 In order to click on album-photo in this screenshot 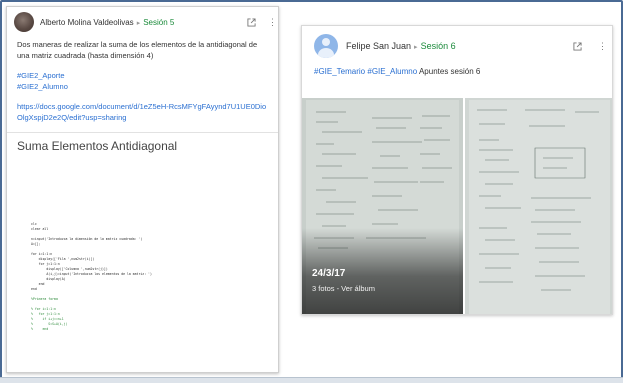, I will do `click(538, 206)`.